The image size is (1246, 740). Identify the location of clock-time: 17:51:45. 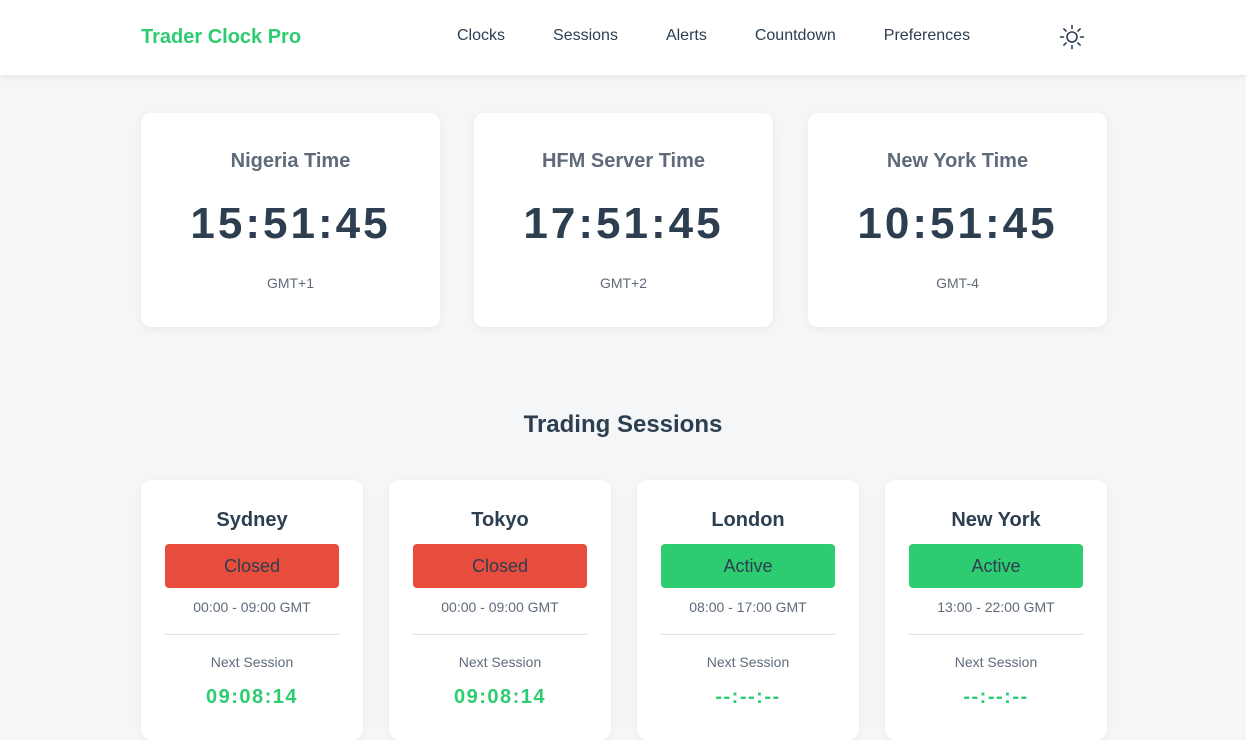
(623, 223).